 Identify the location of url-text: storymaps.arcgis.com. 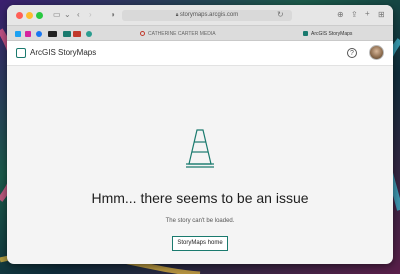
(209, 15).